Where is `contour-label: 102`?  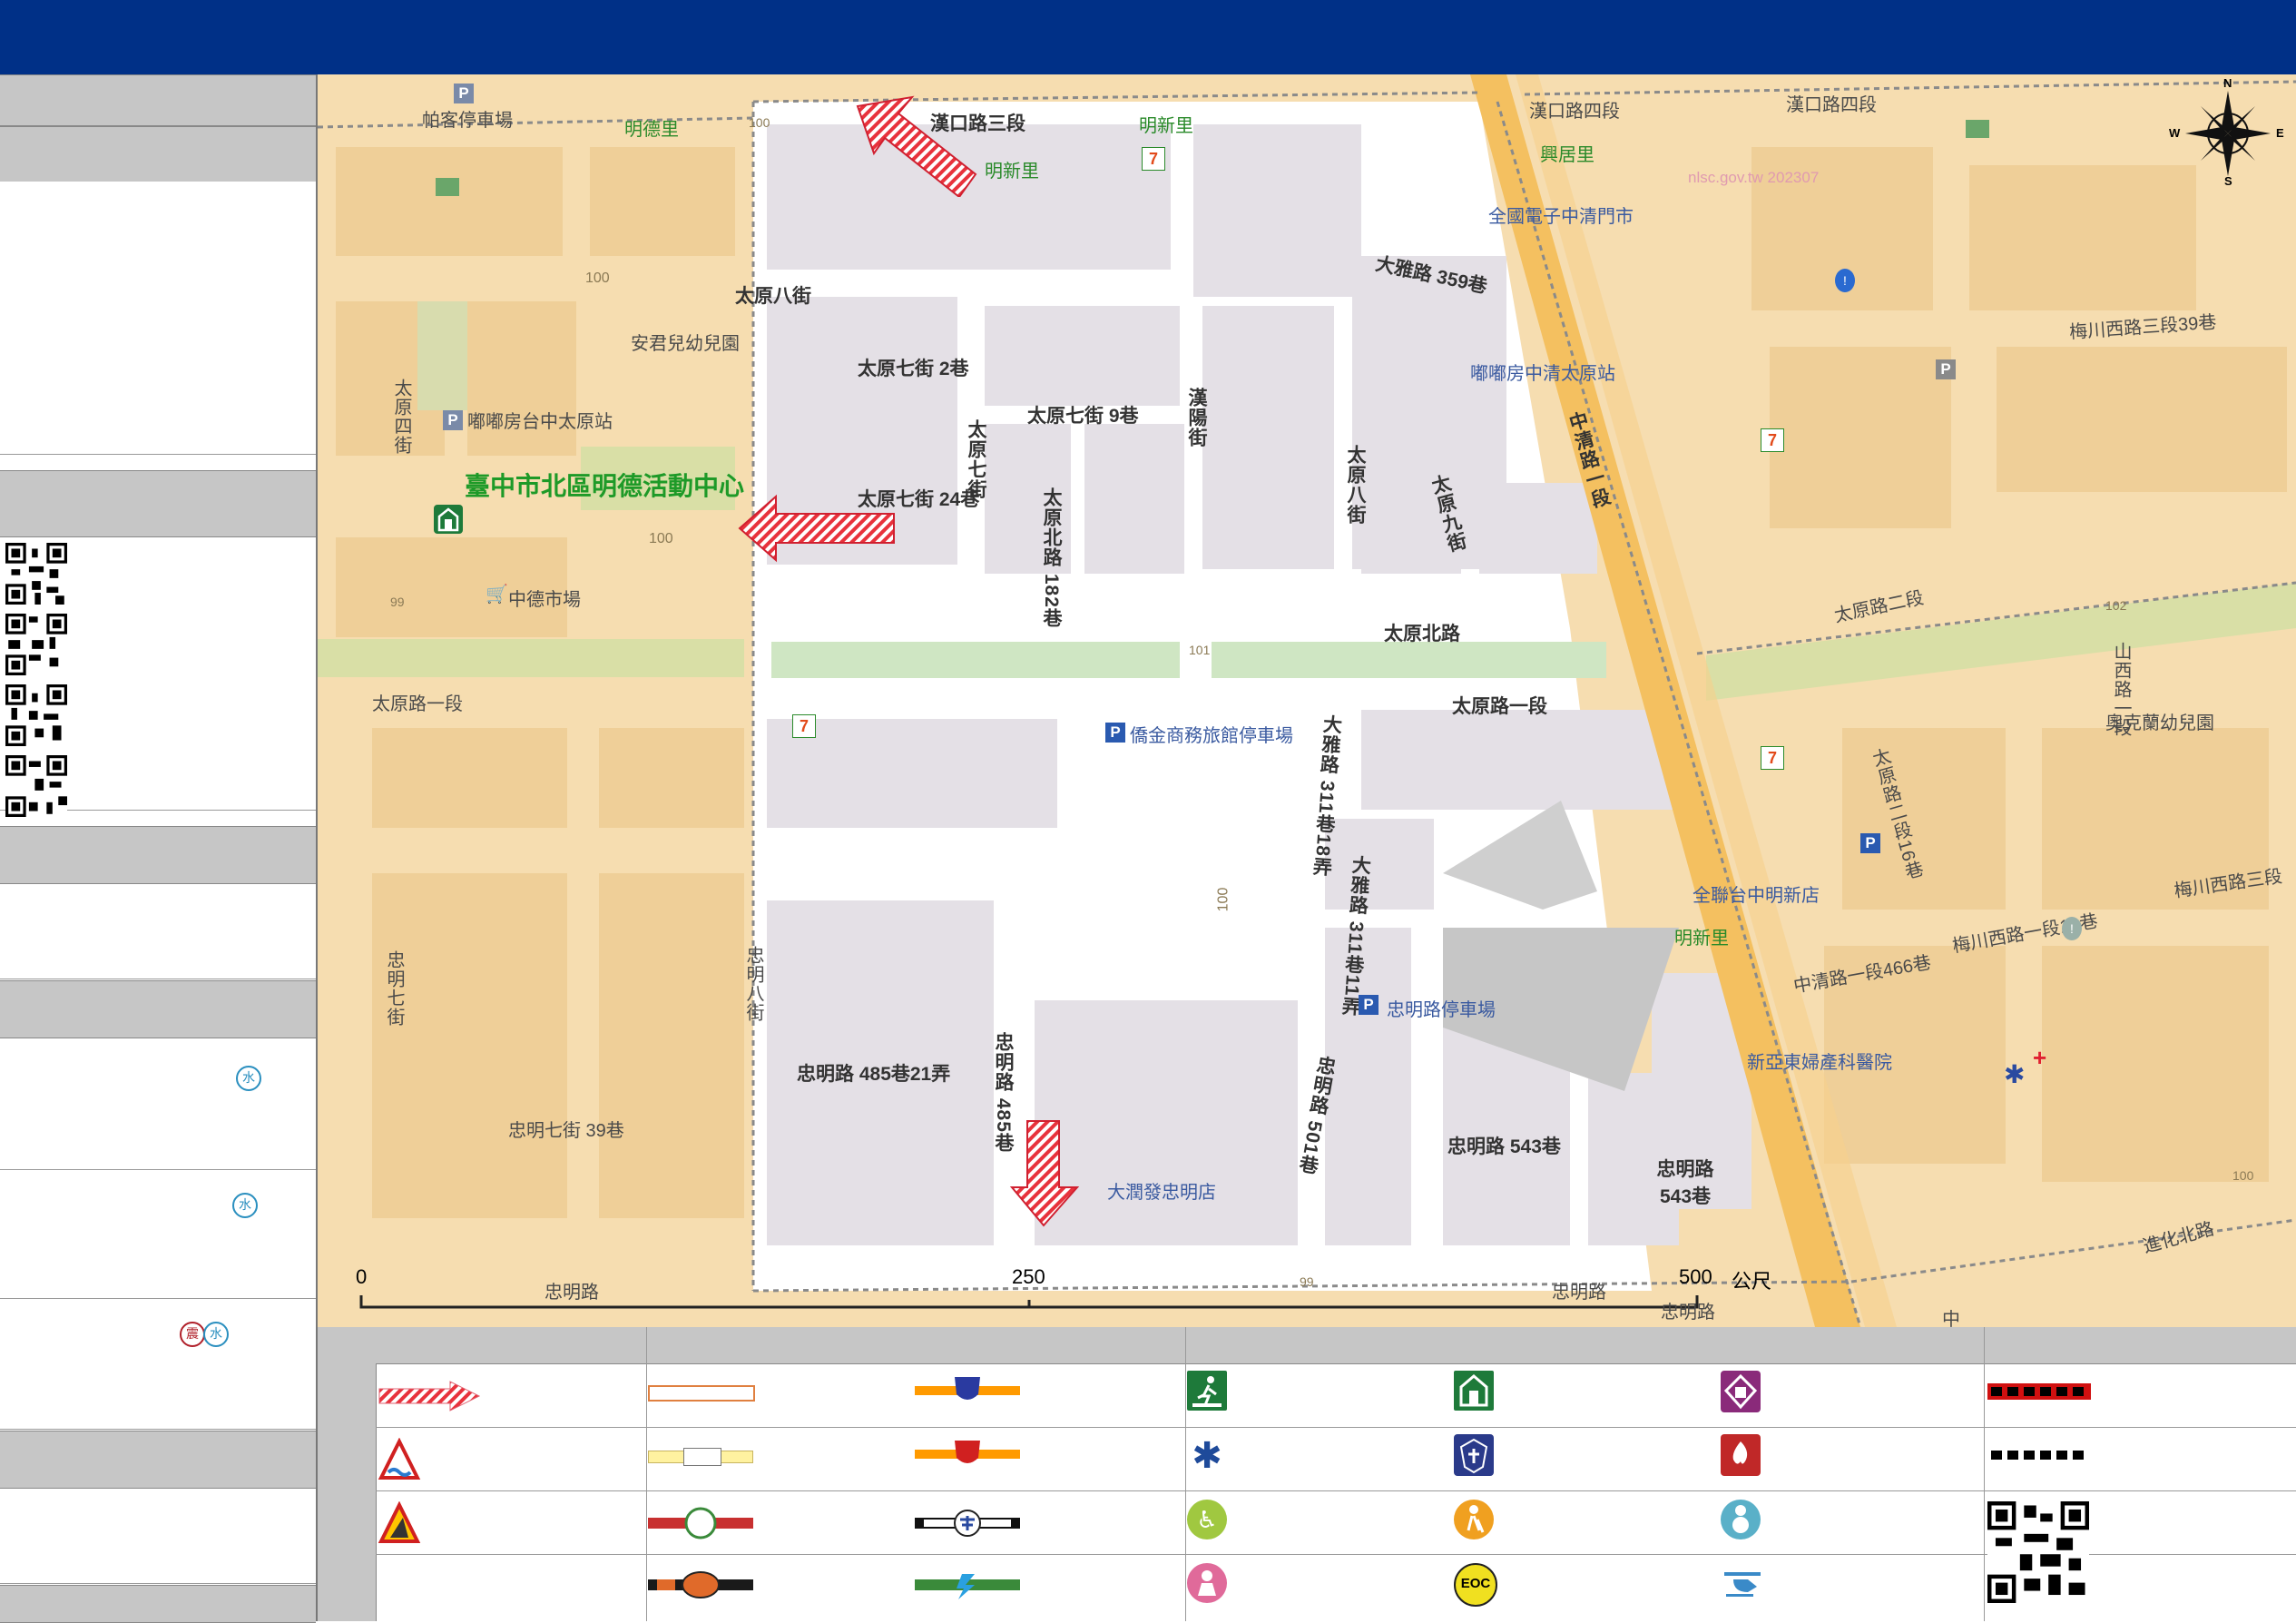 contour-label: 102 is located at coordinates (2116, 605).